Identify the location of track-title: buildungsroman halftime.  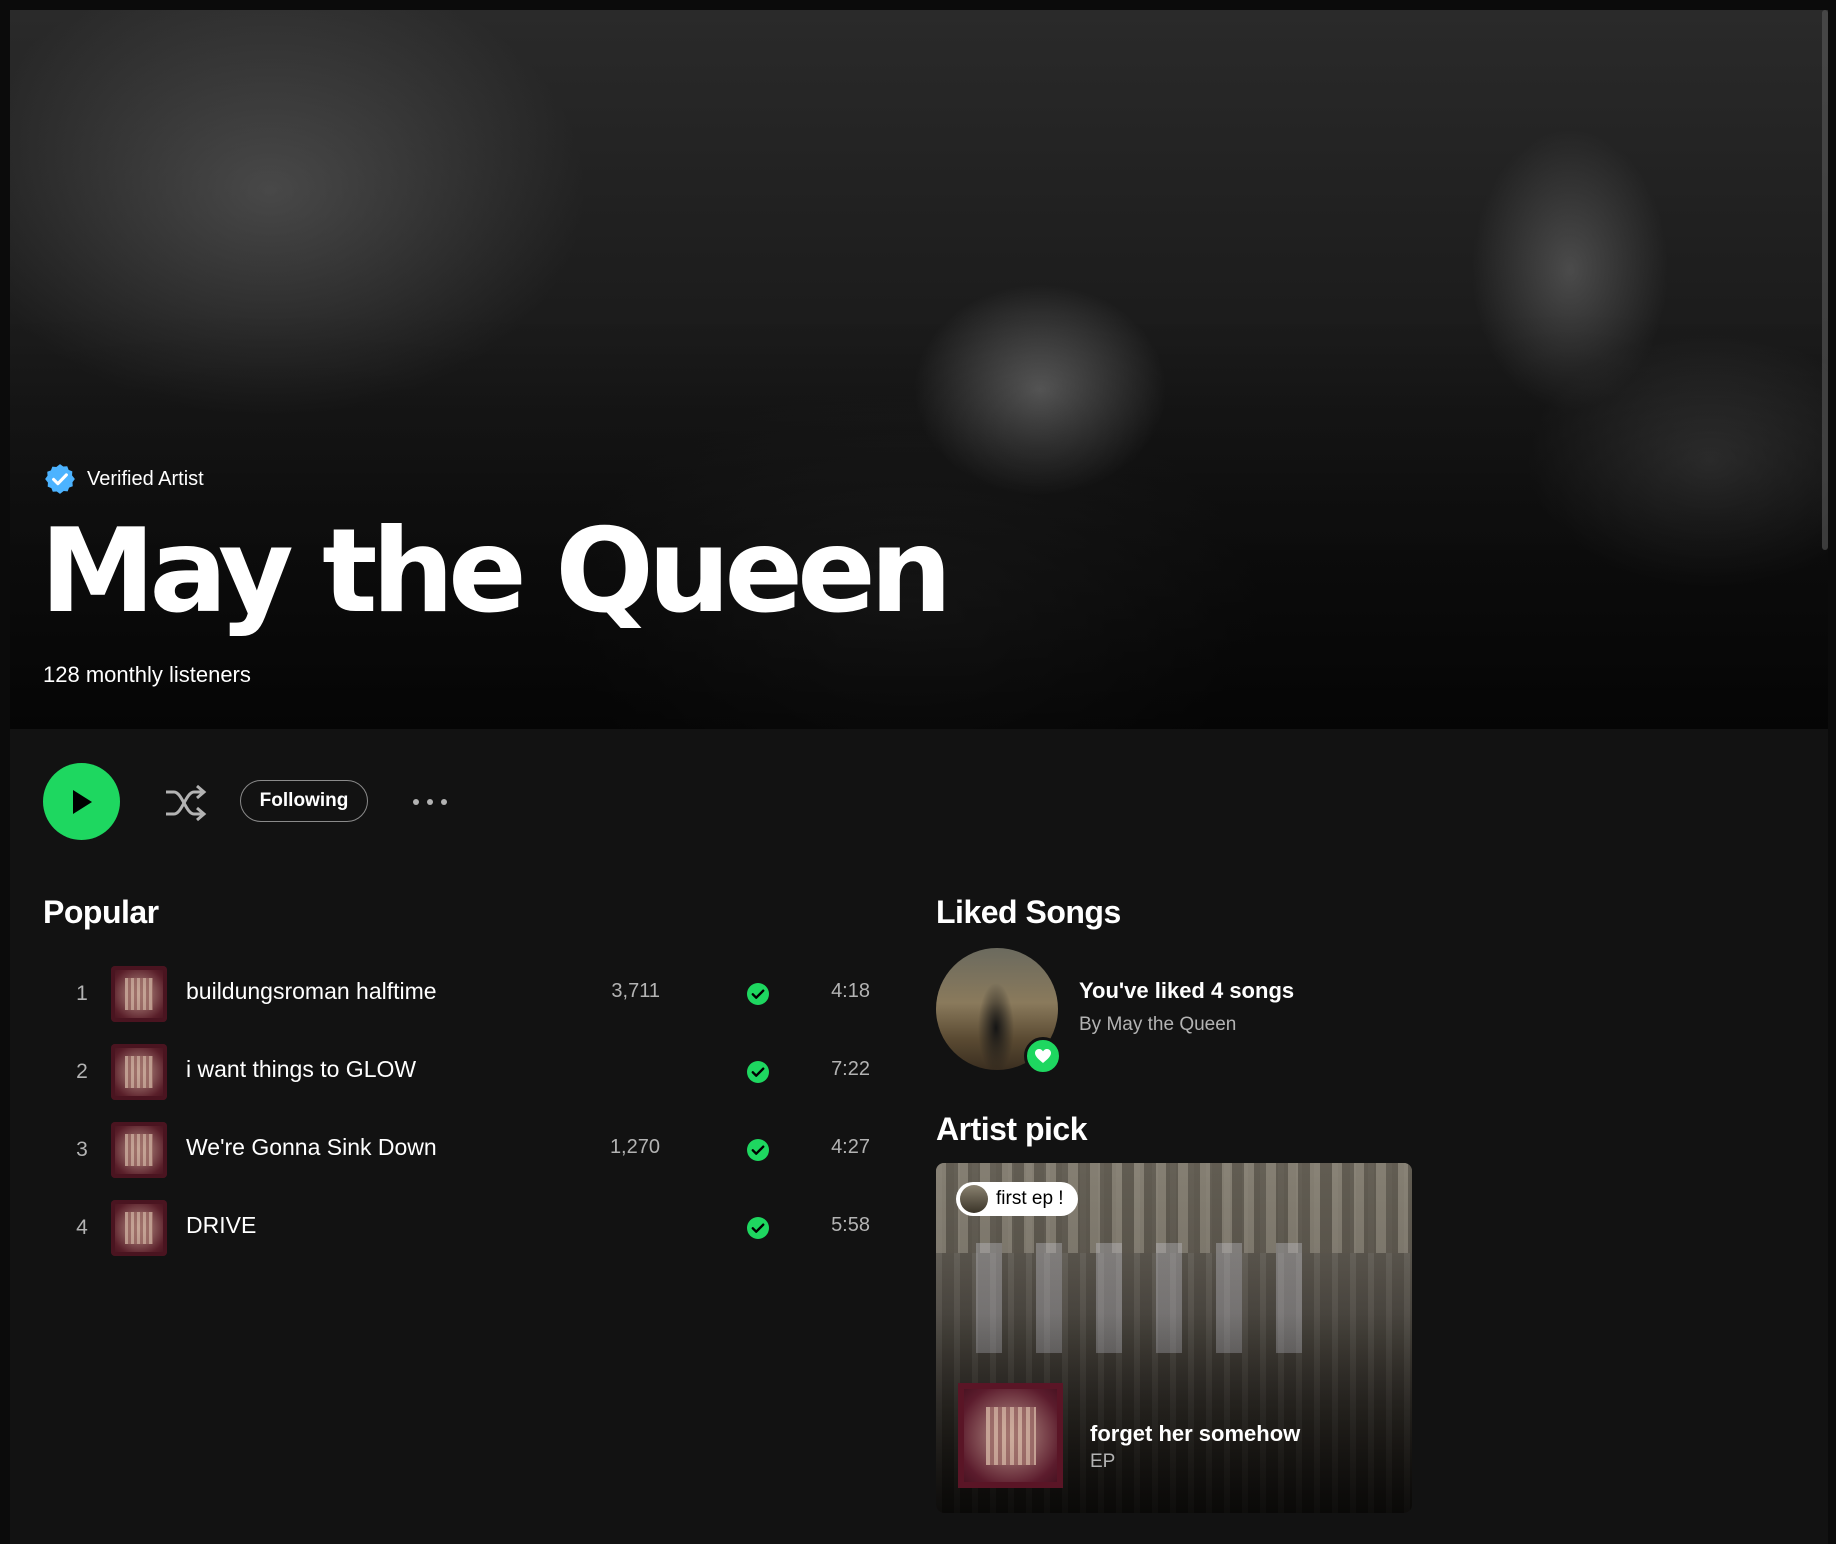
(311, 991).